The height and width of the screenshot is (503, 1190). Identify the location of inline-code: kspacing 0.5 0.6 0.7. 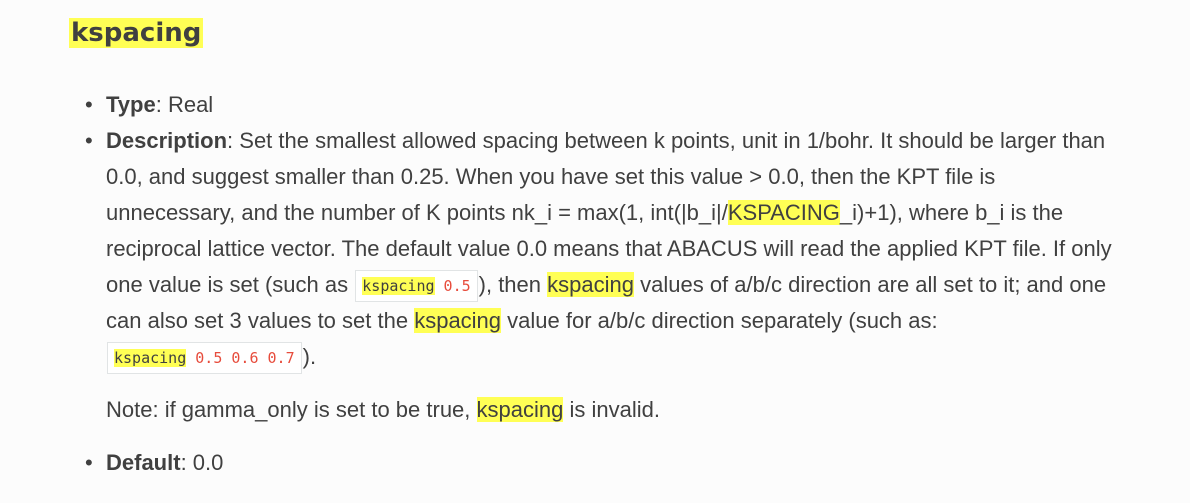
(204, 358).